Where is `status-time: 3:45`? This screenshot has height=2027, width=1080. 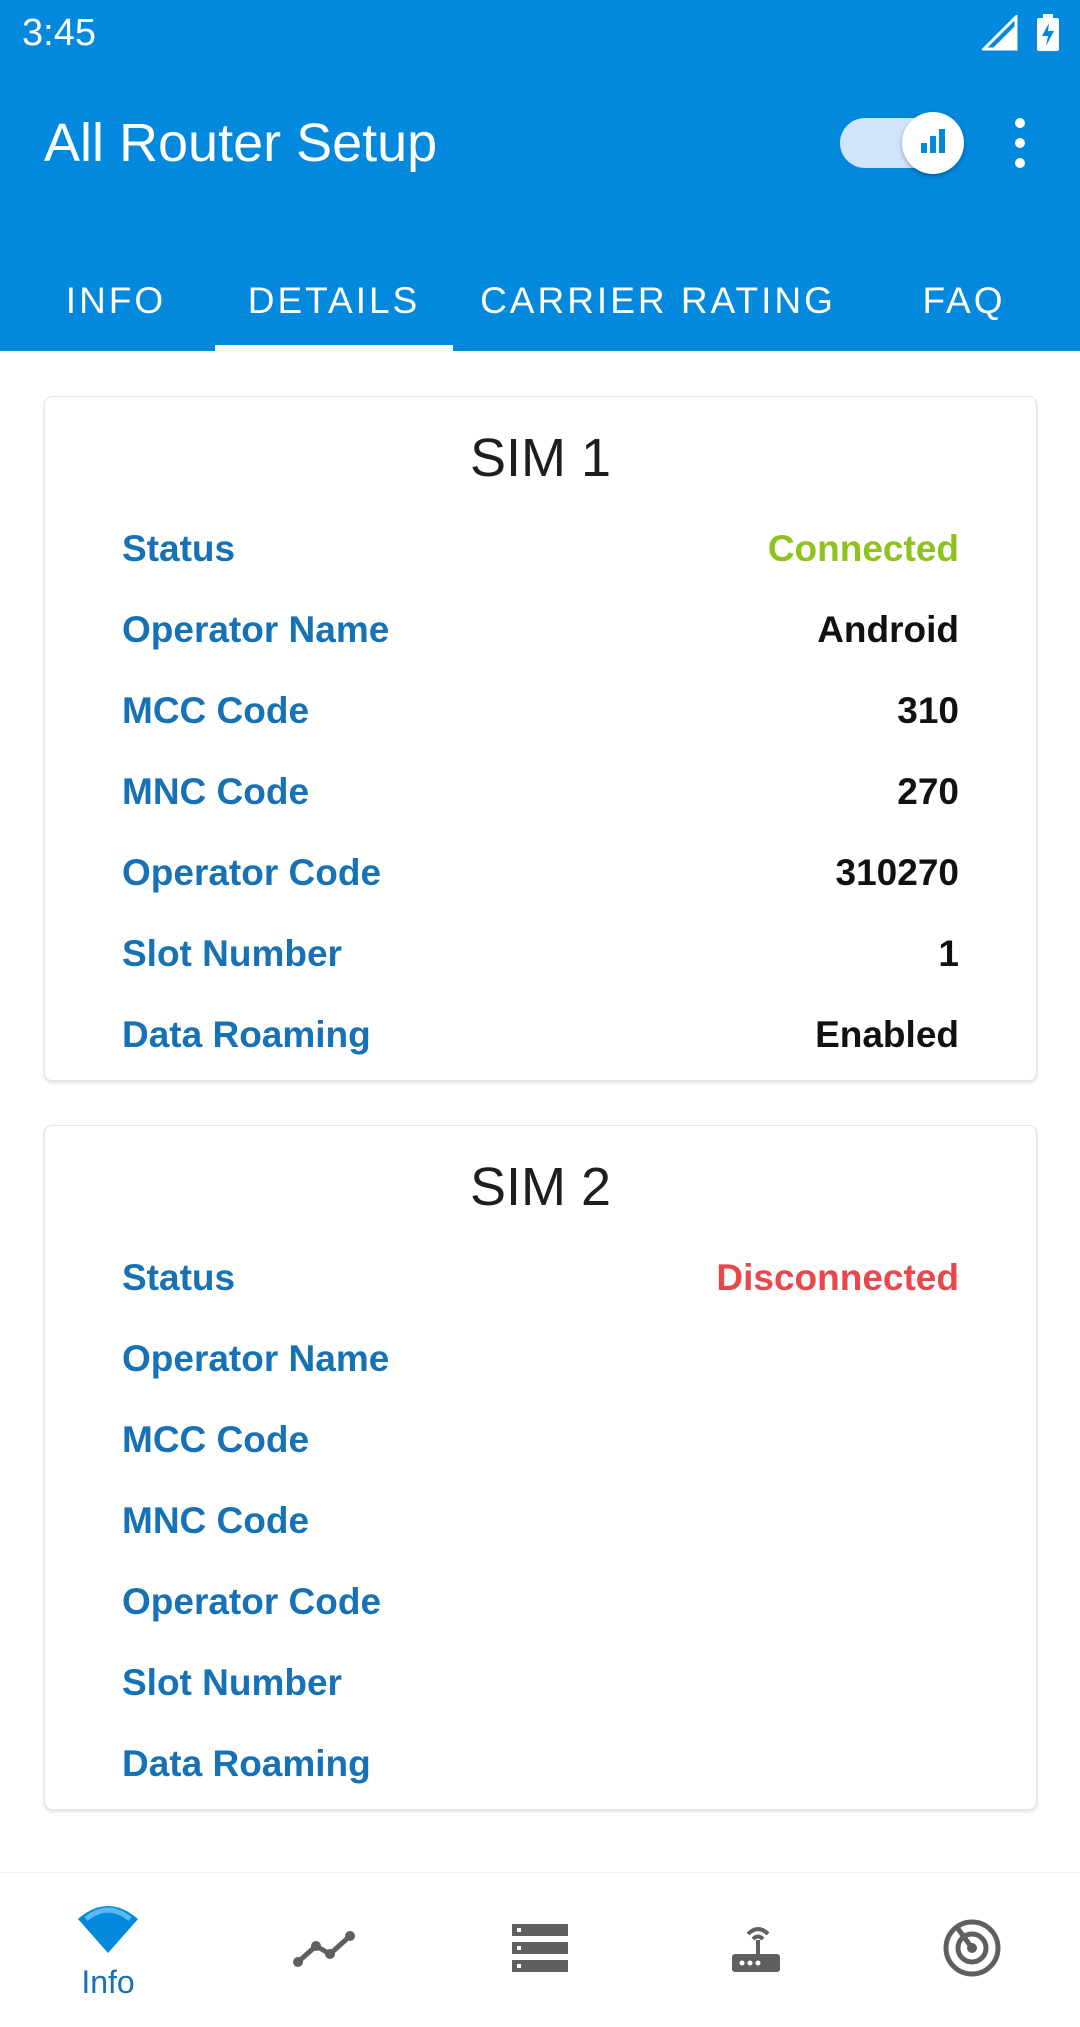
status-time: 3:45 is located at coordinates (59, 33).